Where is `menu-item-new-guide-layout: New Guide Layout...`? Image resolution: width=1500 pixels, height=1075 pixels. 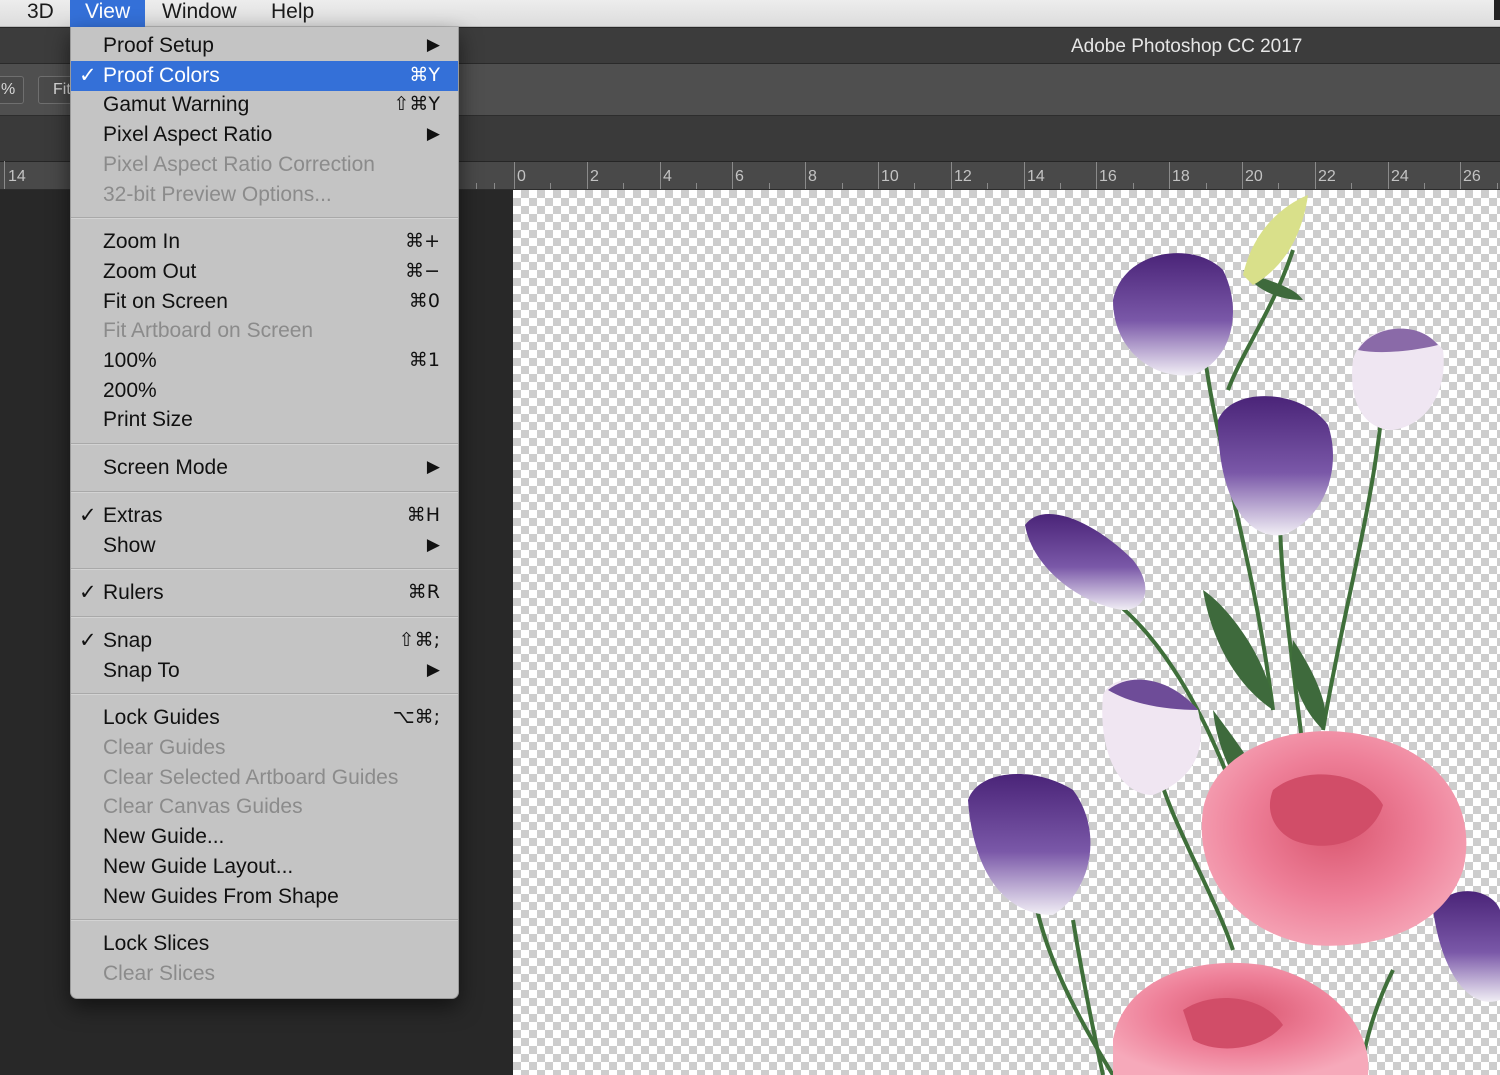 menu-item-new-guide-layout: New Guide Layout... is located at coordinates (264, 867).